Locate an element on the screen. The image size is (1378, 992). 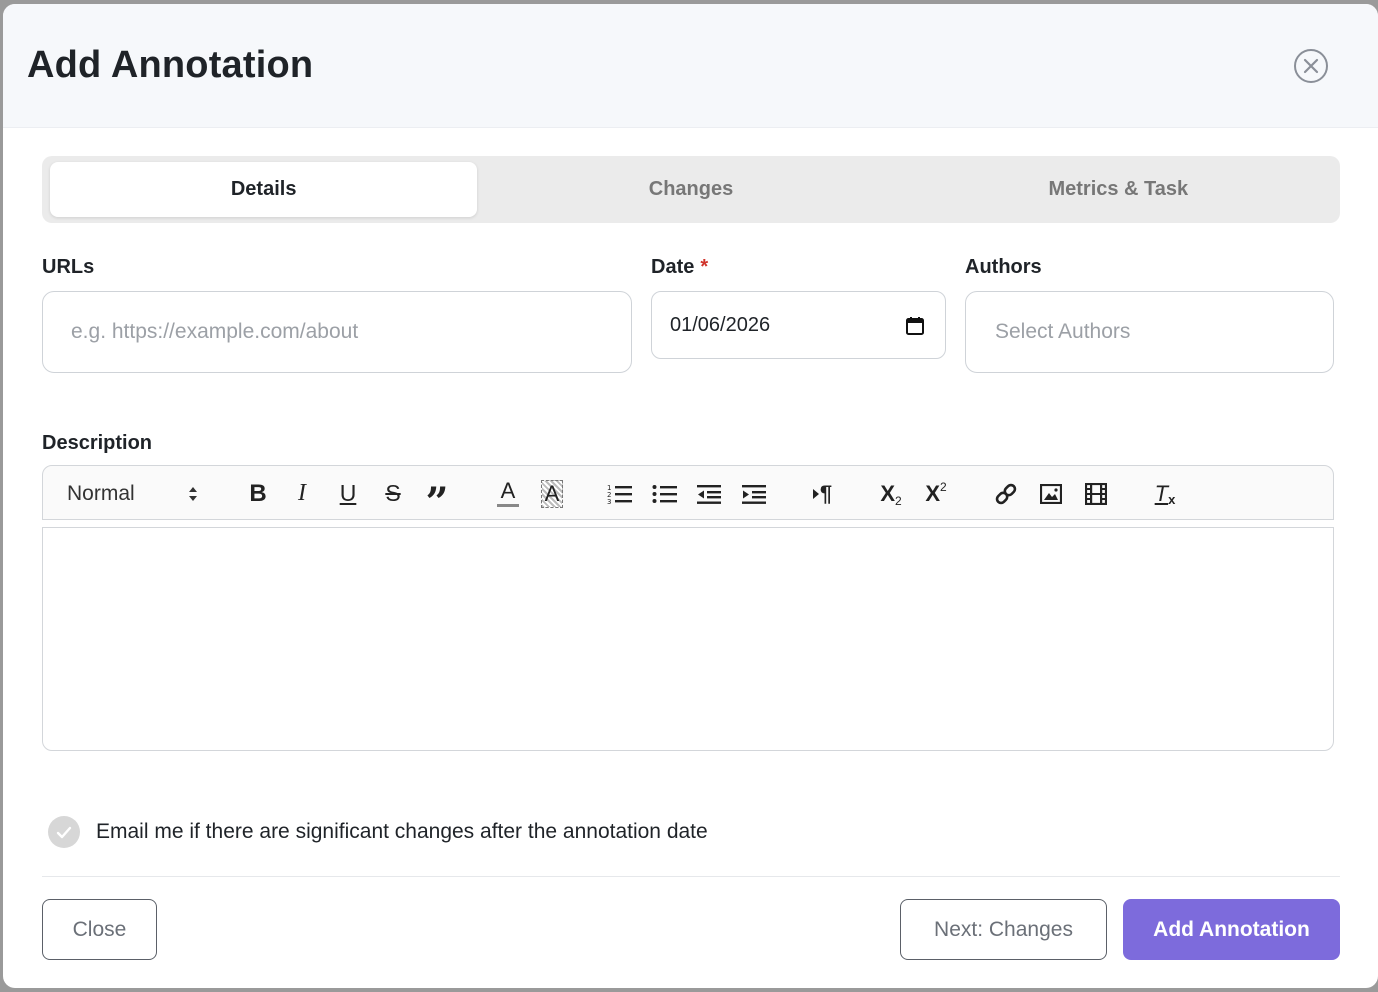
tab-metrics-task: Metrics & Task is located at coordinates (1118, 189).